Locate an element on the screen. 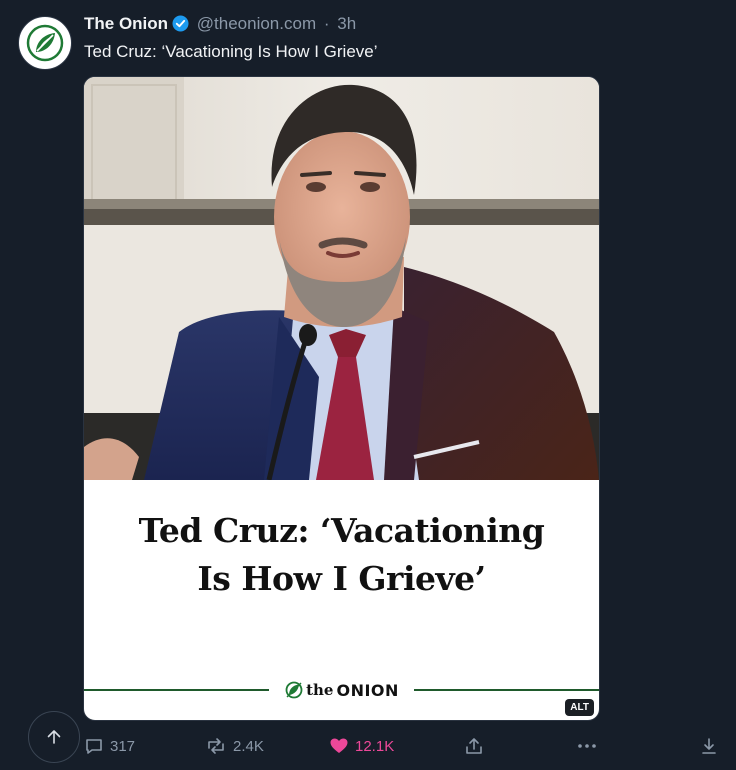 This screenshot has width=736, height=770. brand-the: the is located at coordinates (320, 690).